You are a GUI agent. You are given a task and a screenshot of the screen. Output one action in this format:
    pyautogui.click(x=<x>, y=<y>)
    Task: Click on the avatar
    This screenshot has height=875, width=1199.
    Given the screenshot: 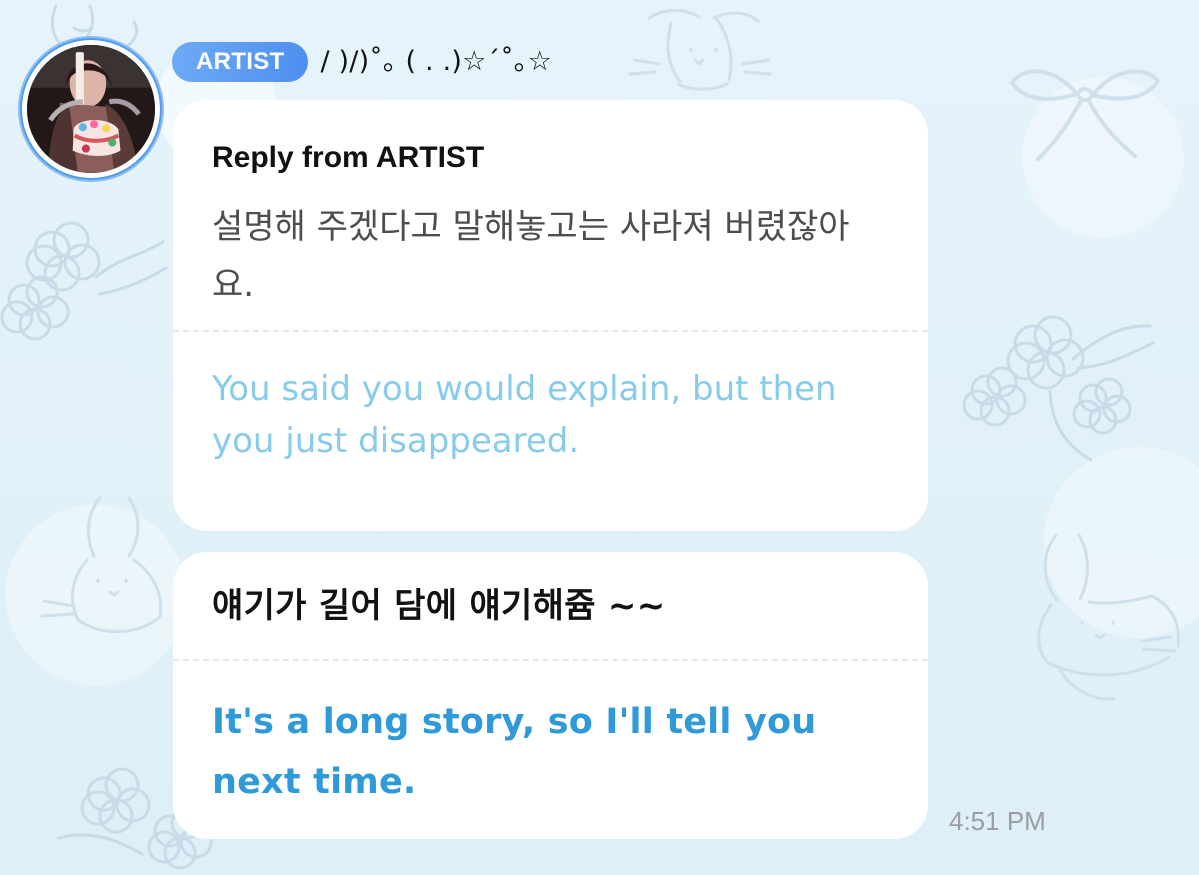 What is the action you would take?
    pyautogui.click(x=91, y=109)
    